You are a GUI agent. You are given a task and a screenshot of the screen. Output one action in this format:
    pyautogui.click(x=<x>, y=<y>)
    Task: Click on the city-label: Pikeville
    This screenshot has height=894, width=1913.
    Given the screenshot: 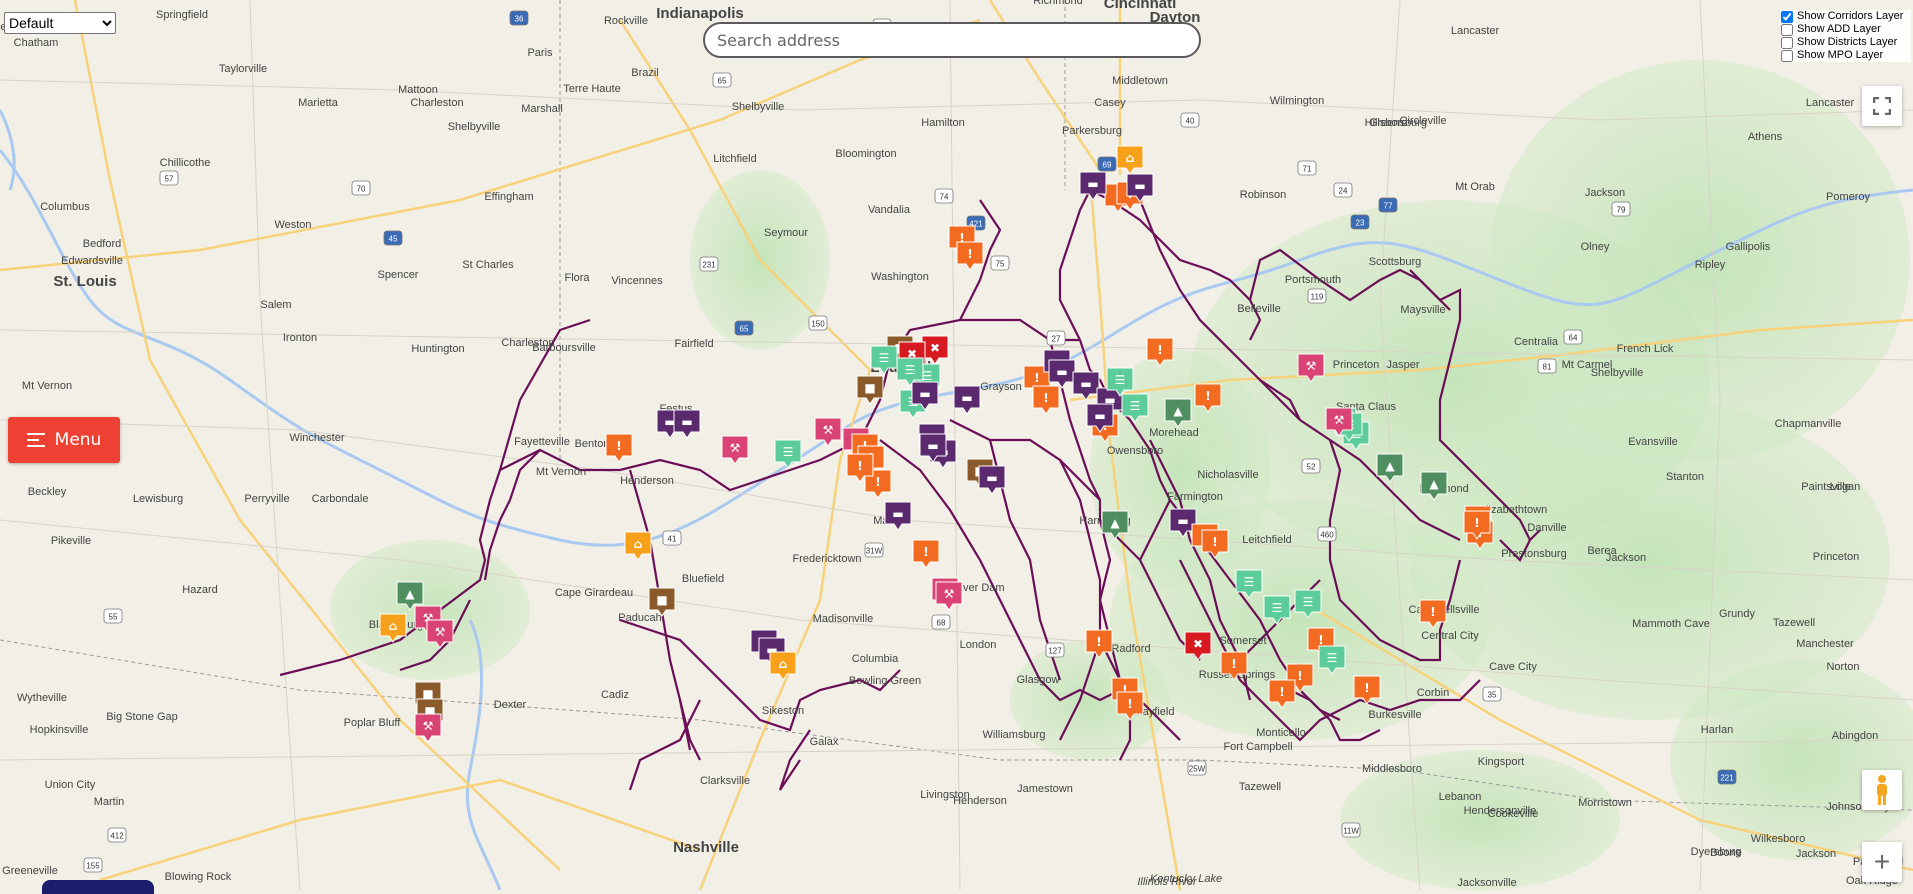 What is the action you would take?
    pyautogui.click(x=71, y=541)
    